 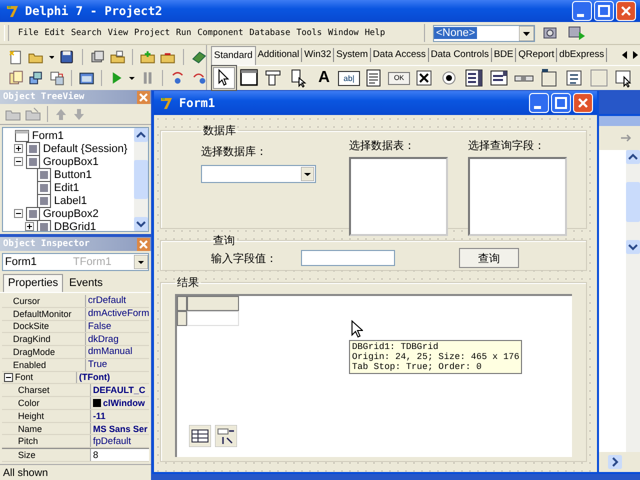 What do you see at coordinates (16, 78) in the screenshot?
I see `new-form-icon` at bounding box center [16, 78].